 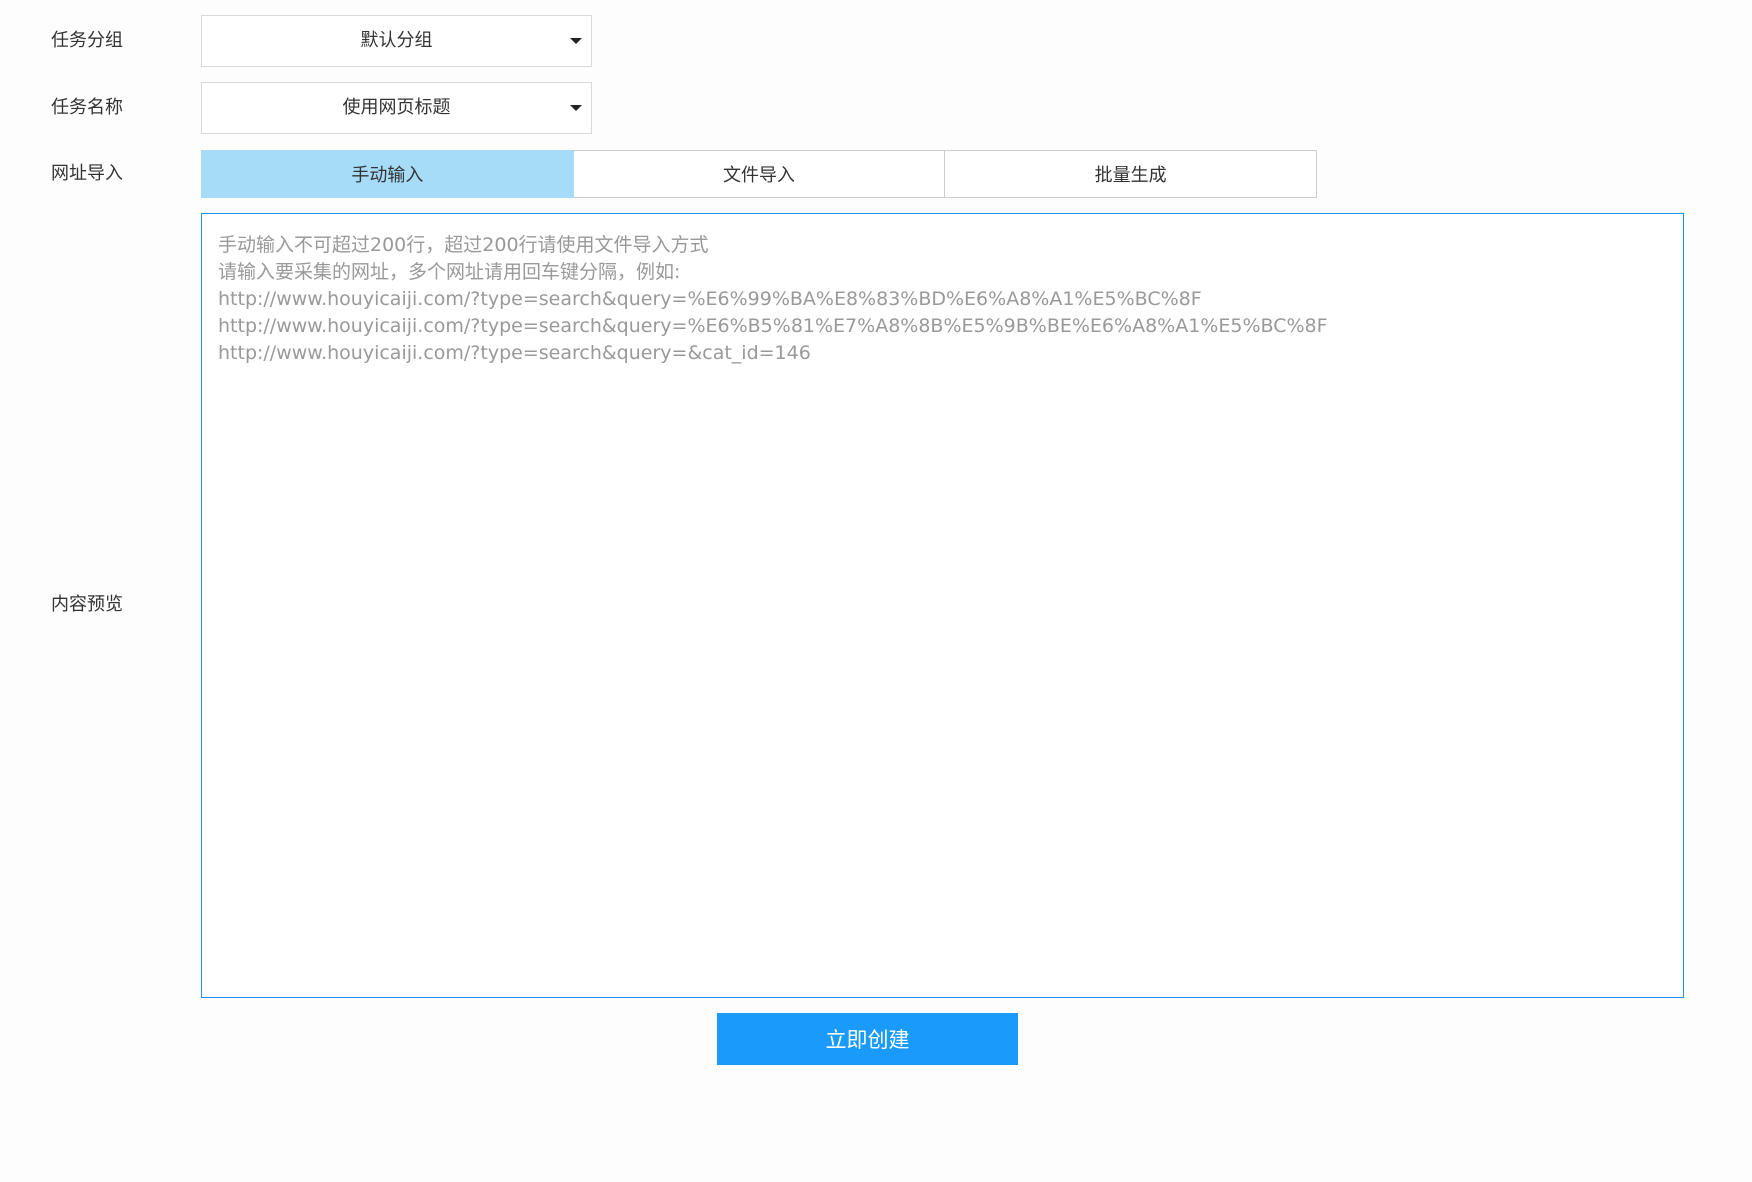 I want to click on task-name-select: 使用网页标题, so click(x=396, y=108).